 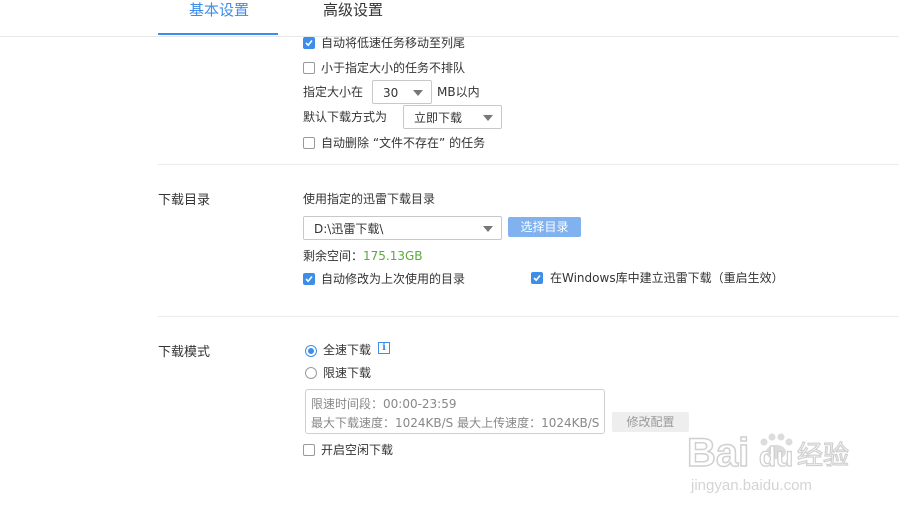 What do you see at coordinates (309, 68) in the screenshot?
I see `no-queue-small-checkbox` at bounding box center [309, 68].